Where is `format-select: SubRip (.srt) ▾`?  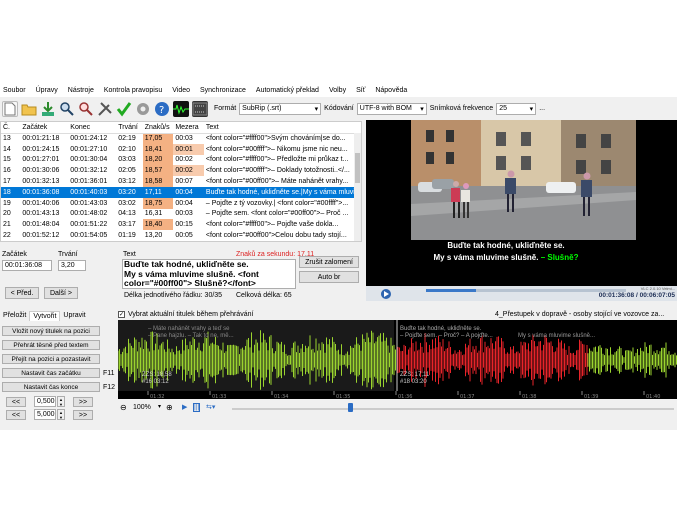
format-select: SubRip (.srt) ▾ is located at coordinates (280, 108).